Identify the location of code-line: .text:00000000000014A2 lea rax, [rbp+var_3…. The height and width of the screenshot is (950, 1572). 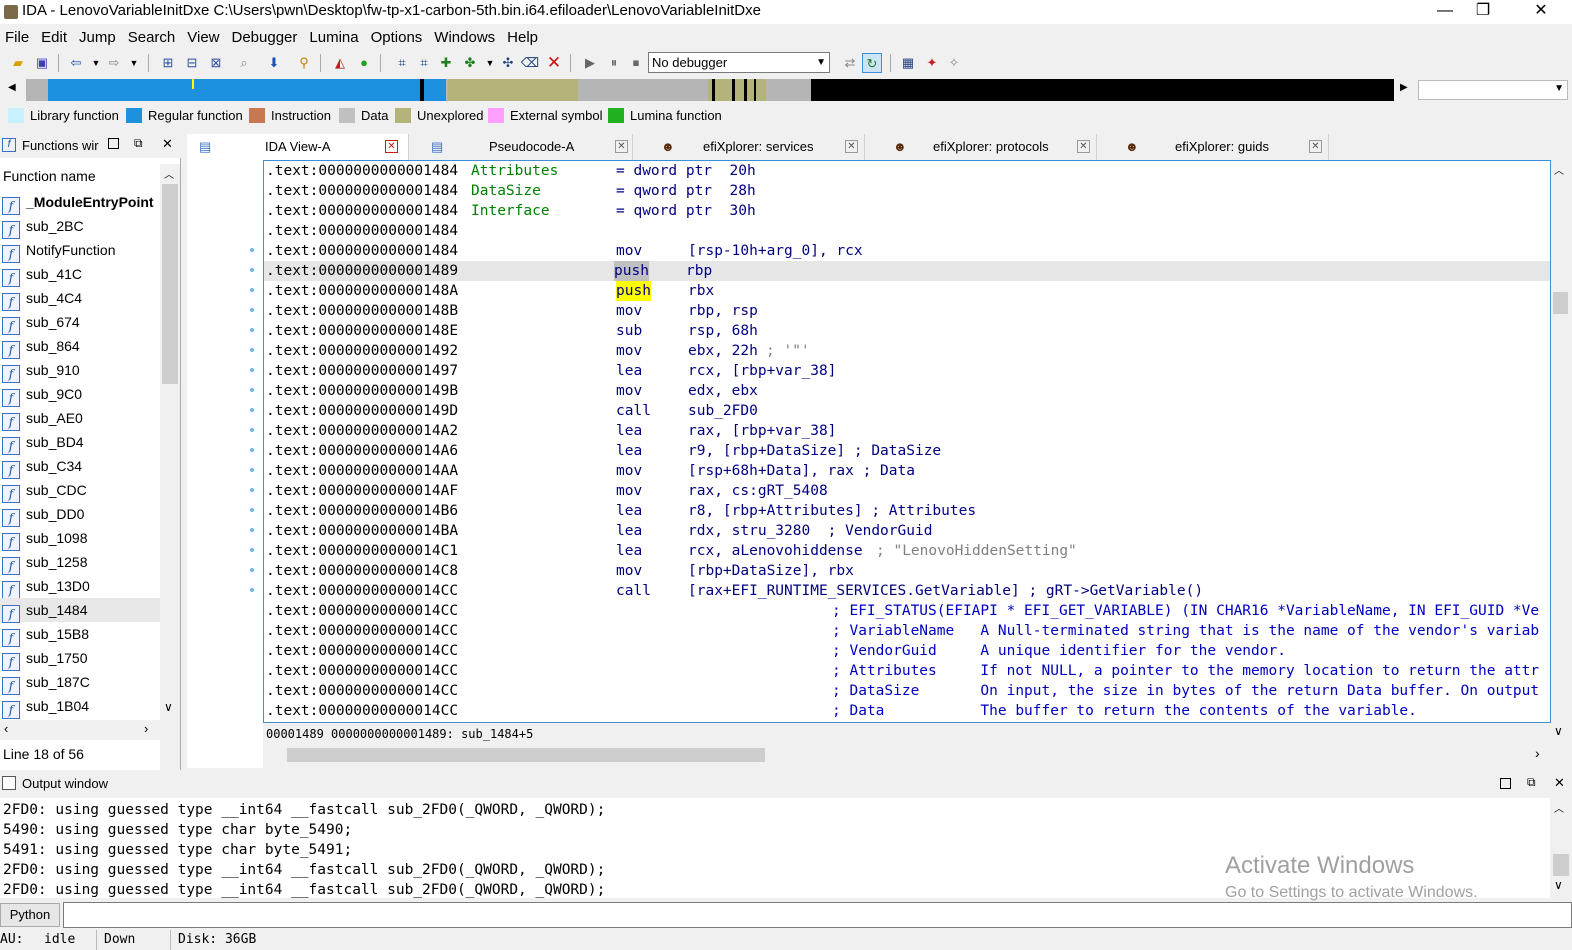
(551, 431).